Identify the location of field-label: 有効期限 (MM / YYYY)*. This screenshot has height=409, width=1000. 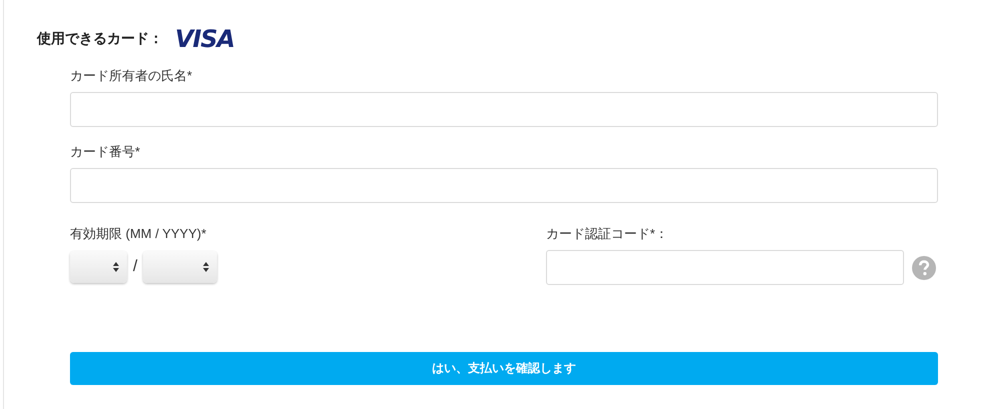
(139, 234).